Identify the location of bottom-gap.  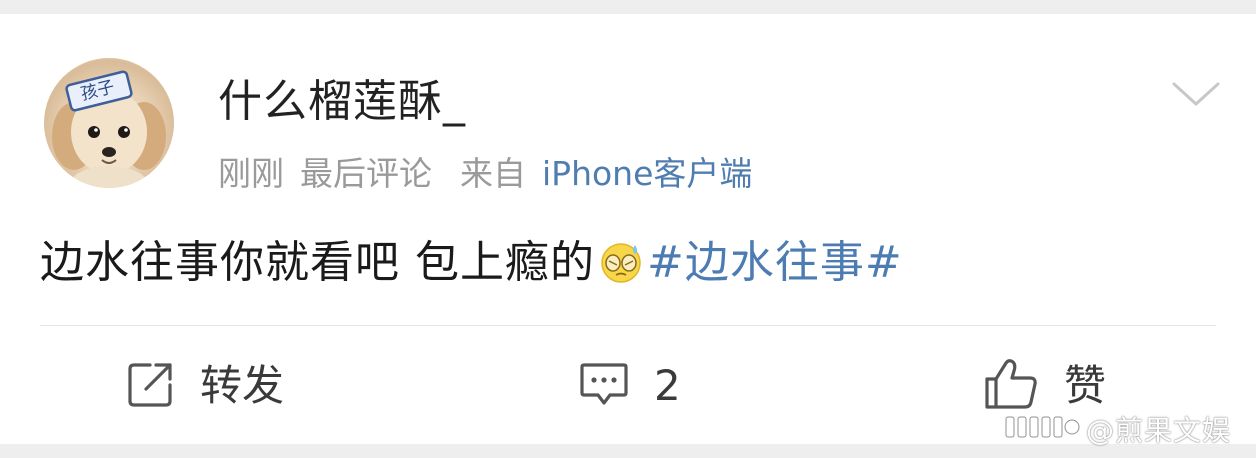
(628, 451).